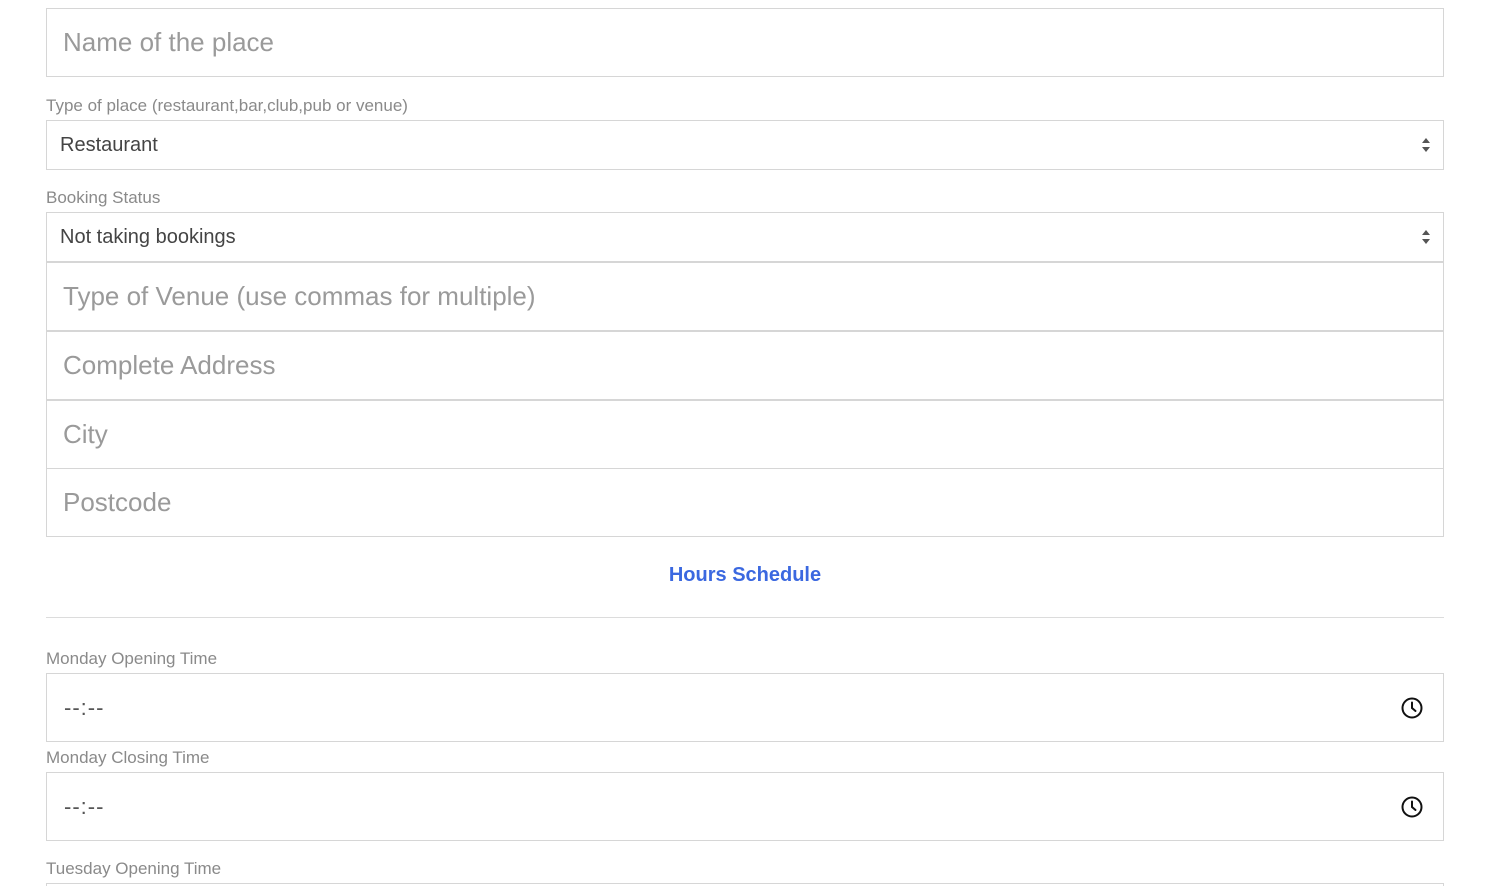 The height and width of the screenshot is (886, 1493). Describe the element at coordinates (117, 502) in the screenshot. I see `postcode-placeholder: Postcode` at that location.